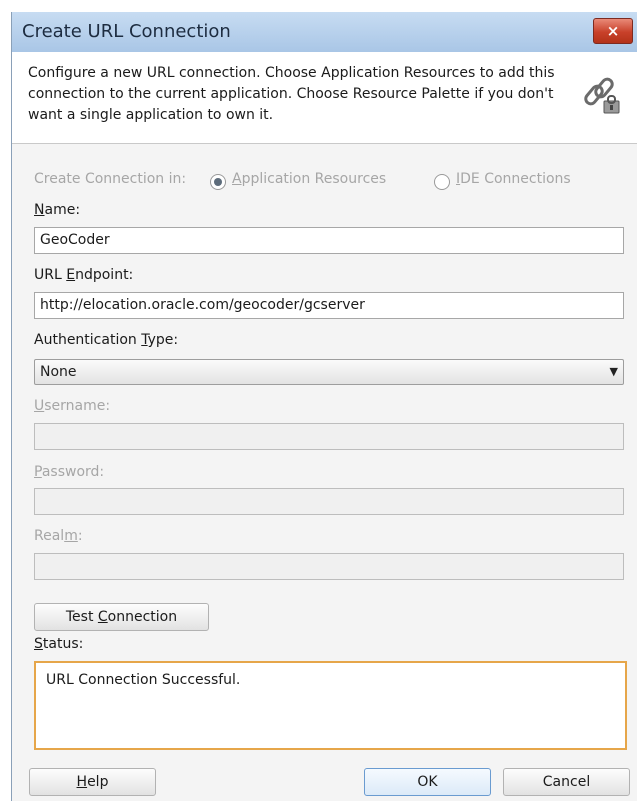 Image resolution: width=637 pixels, height=801 pixels. I want to click on status-label: Status:, so click(59, 644).